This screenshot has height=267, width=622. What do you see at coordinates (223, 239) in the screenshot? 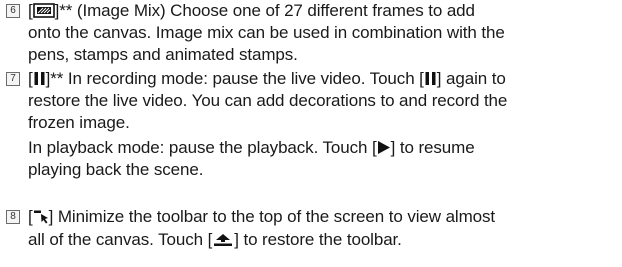
I see `restore-toolbar-icon` at bounding box center [223, 239].